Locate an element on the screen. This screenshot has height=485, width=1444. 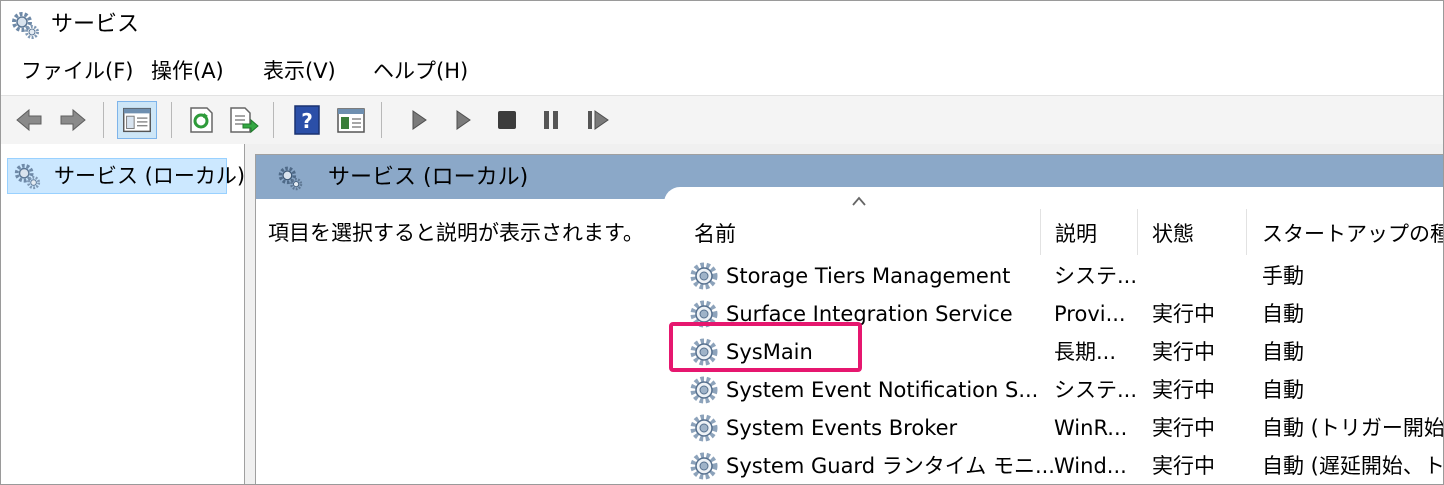
refresh-icon is located at coordinates (201, 120).